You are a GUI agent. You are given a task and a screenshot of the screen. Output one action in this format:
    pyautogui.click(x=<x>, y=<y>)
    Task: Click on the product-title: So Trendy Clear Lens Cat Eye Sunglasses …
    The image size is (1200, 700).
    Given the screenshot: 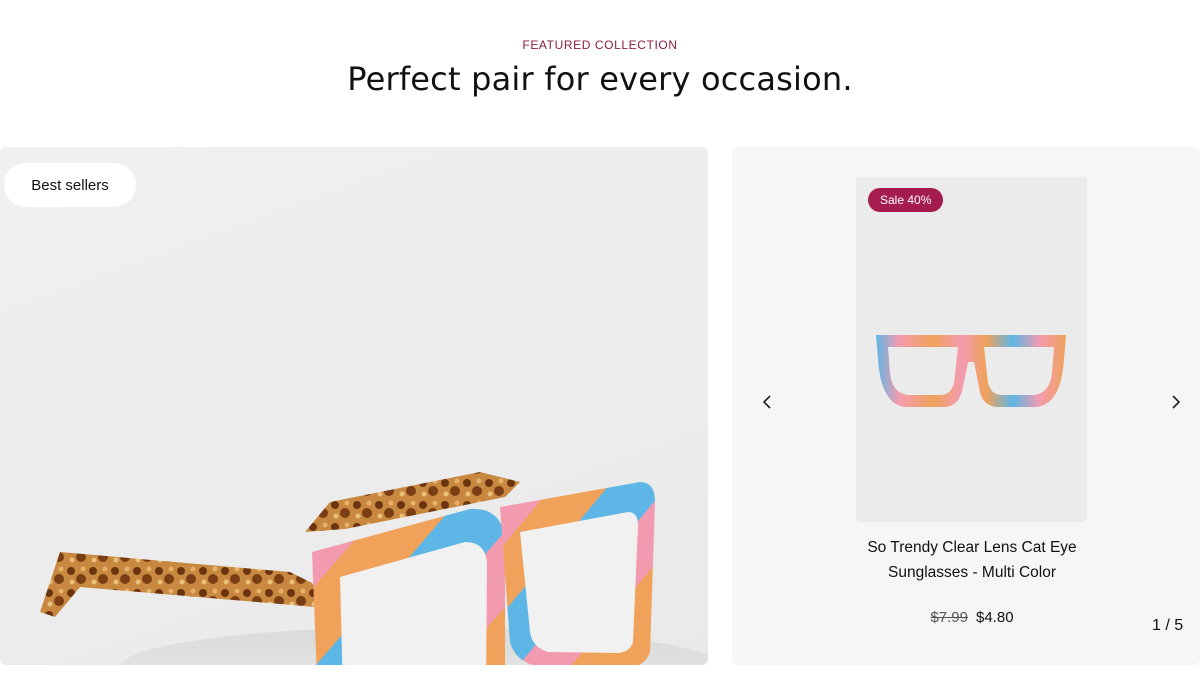 What is the action you would take?
    pyautogui.click(x=972, y=560)
    